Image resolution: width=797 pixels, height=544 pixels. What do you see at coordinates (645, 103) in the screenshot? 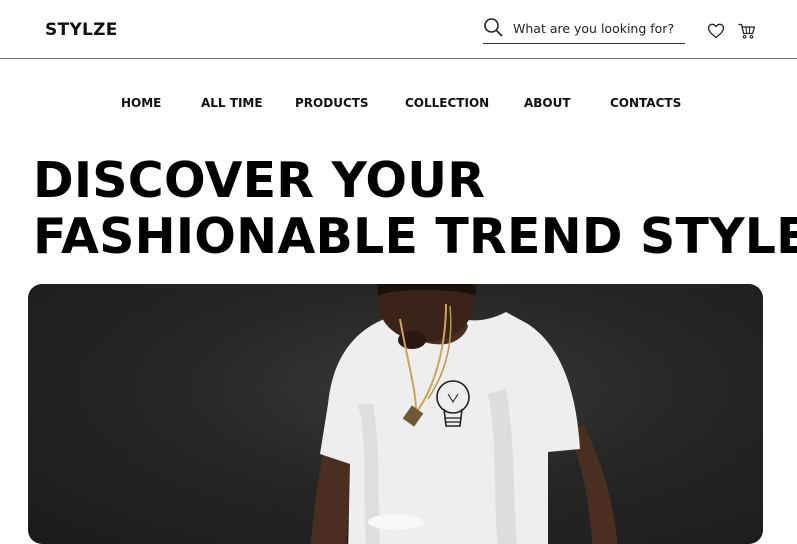
I see `nav-item-contacts: CONTACTS` at bounding box center [645, 103].